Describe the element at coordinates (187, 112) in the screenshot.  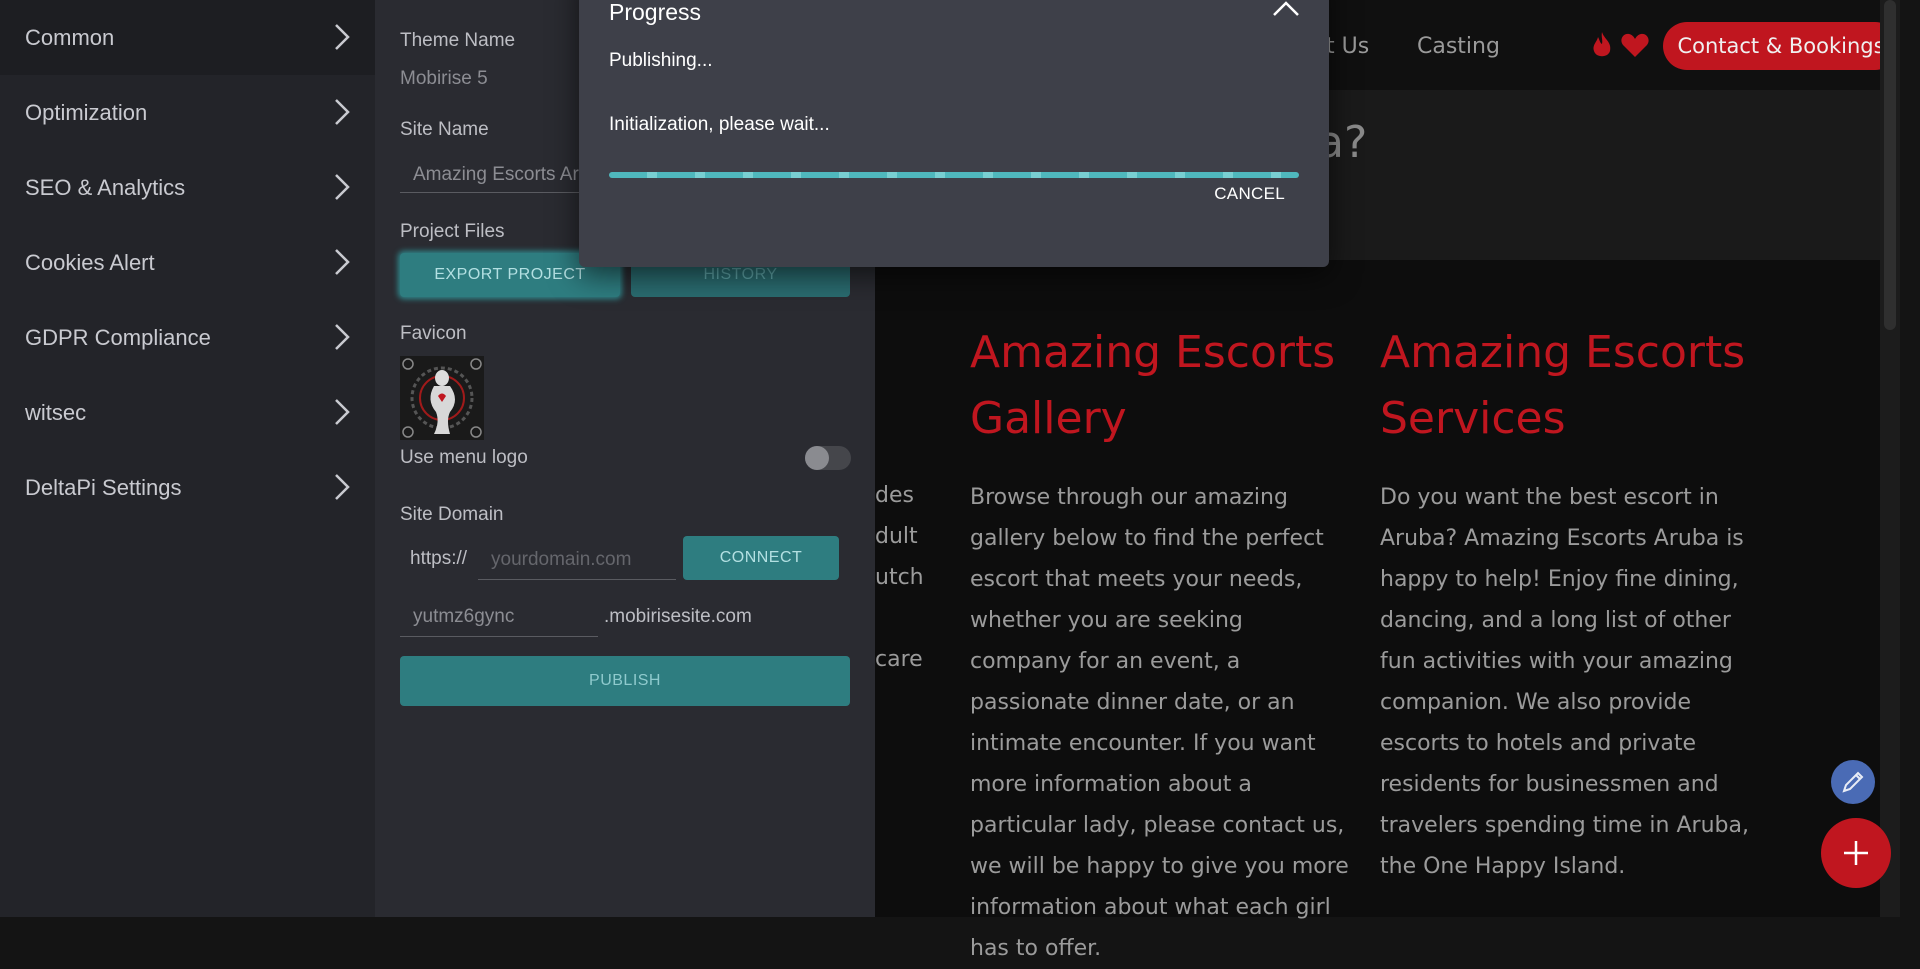
I see `sidebar-item-optimization: Optimization` at that location.